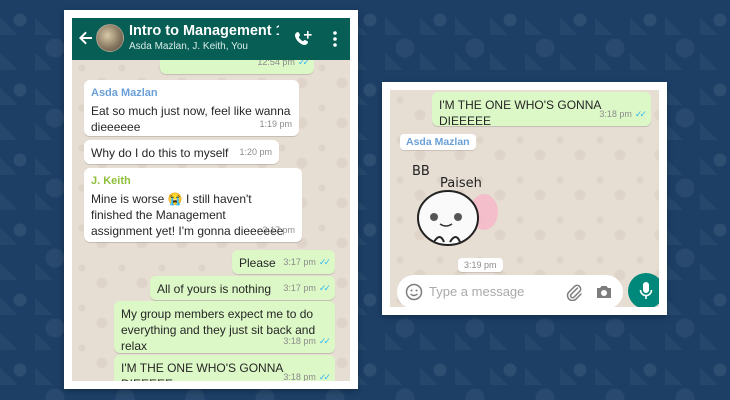  I want to click on message-bubble: Why do I do this to myself 1:20 pm, so click(181, 152).